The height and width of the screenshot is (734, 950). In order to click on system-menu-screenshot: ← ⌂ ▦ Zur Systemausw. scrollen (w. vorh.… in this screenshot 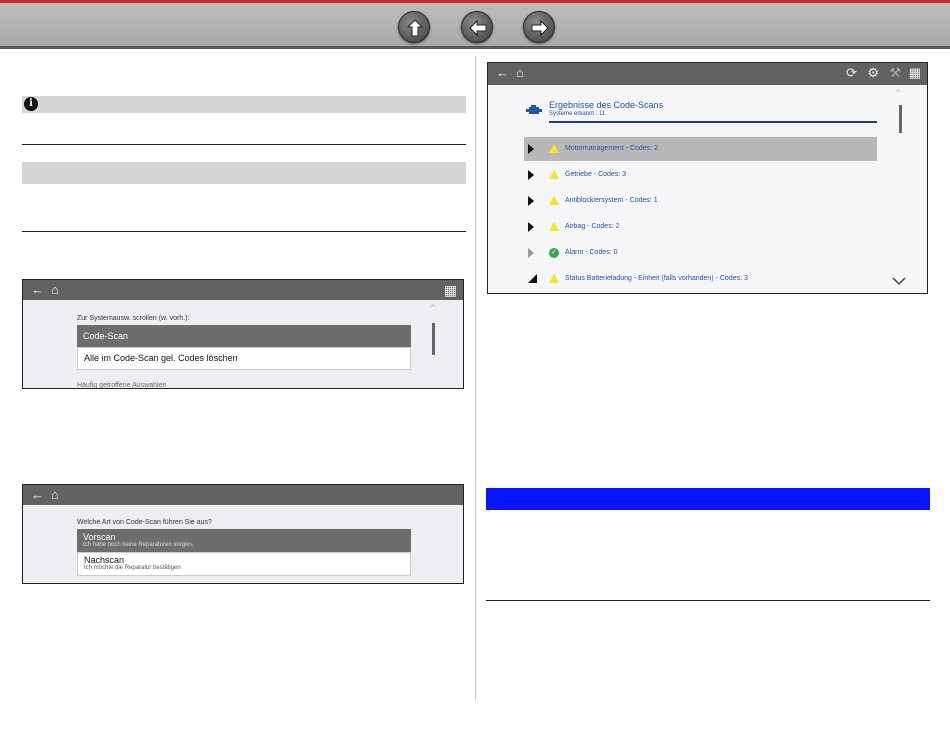, I will do `click(243, 334)`.